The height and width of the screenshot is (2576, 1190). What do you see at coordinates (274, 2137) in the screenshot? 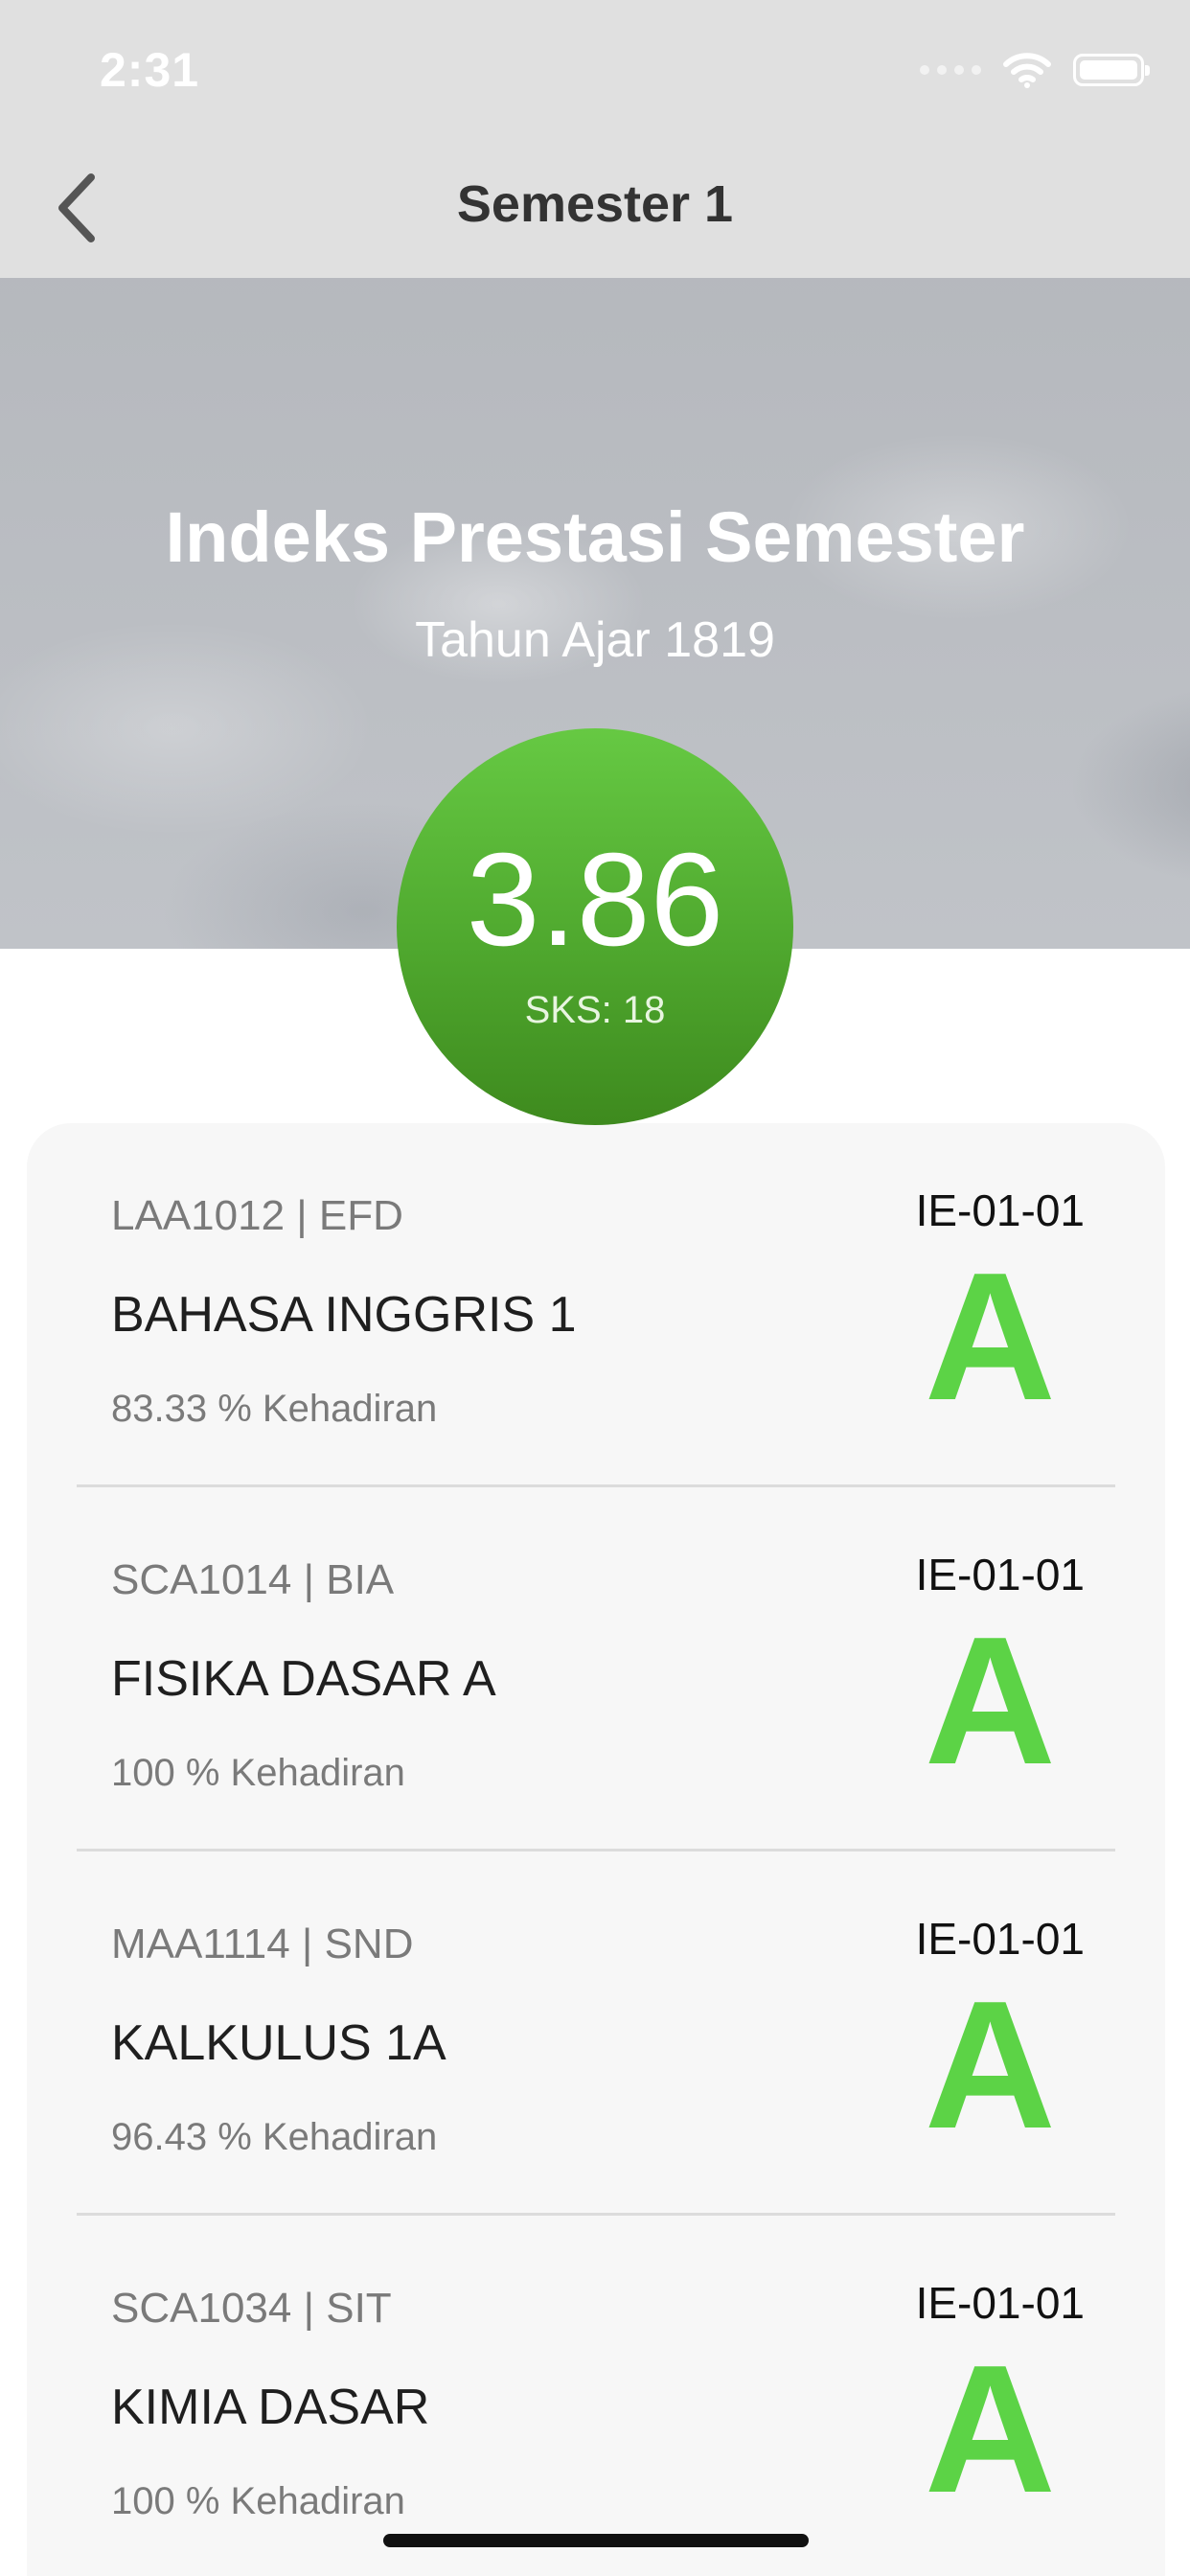
I see `attendance: 96.43 % Kehadiran` at bounding box center [274, 2137].